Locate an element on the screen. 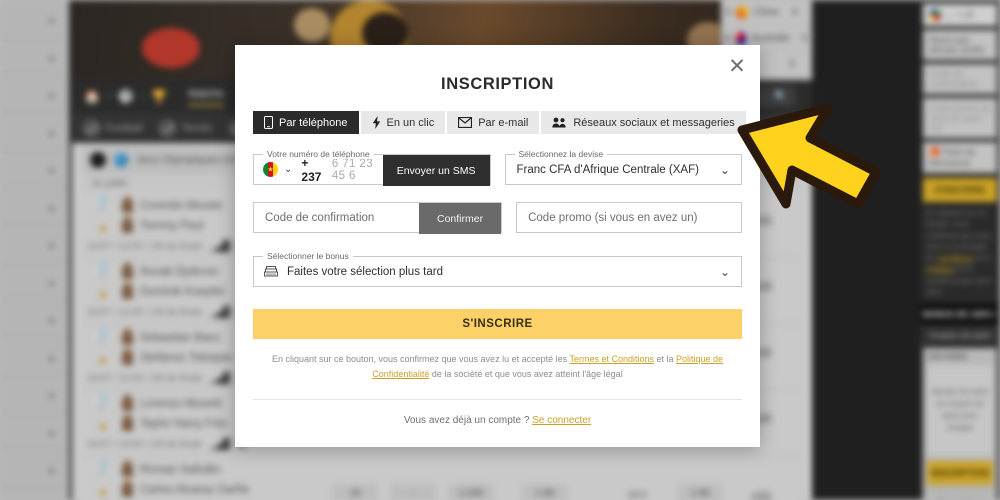  send-sms-button: Envoyer un SMS is located at coordinates (436, 170).